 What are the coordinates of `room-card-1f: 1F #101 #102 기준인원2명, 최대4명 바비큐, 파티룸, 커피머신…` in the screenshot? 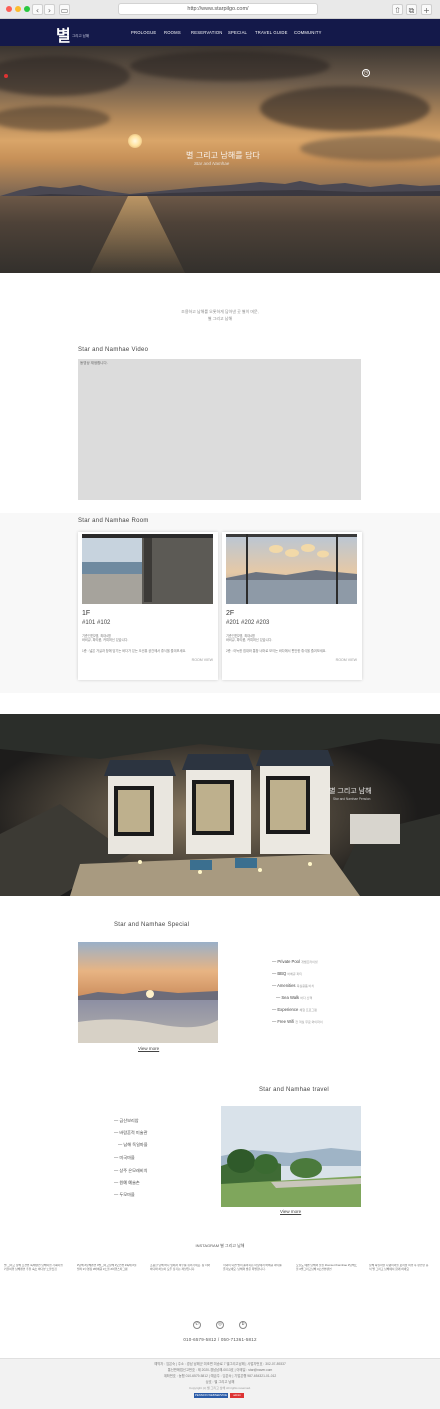 It's located at (148, 606).